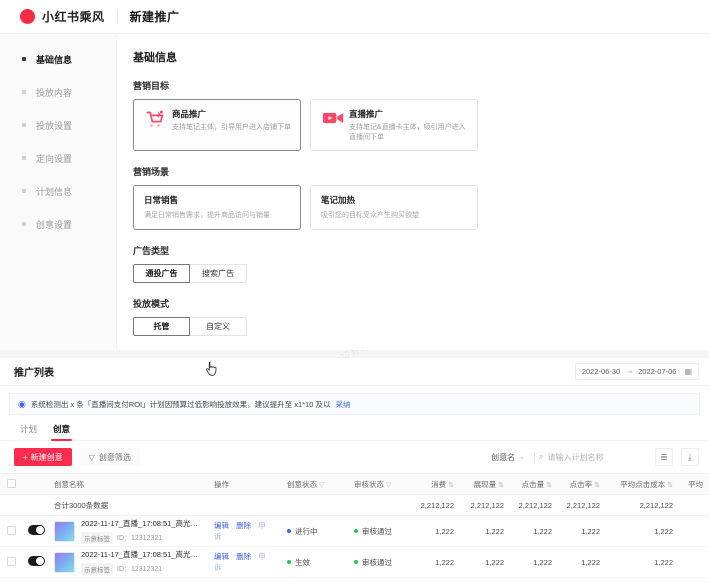 Image resolution: width=709 pixels, height=586 pixels. Describe the element at coordinates (58, 158) in the screenshot. I see `sidebar-item-targeting-settings: 定向设置` at that location.